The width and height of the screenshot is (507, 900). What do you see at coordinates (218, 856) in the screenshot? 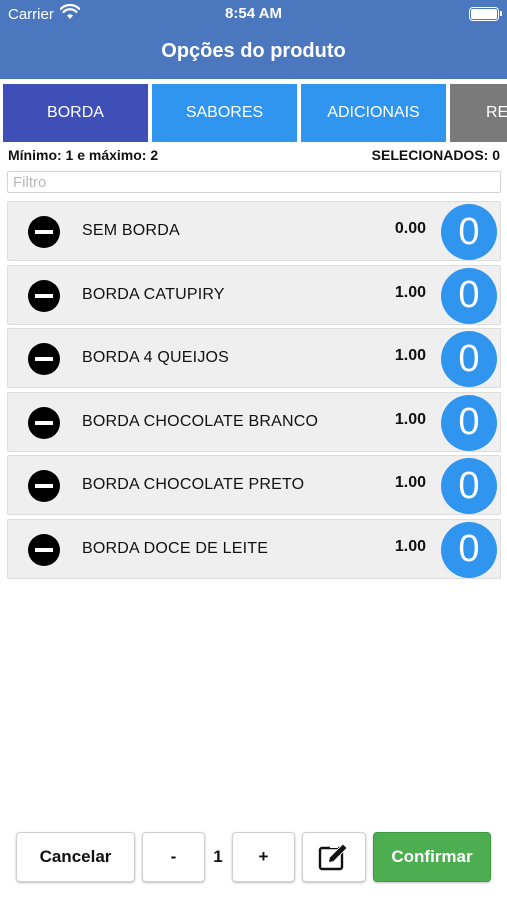
I see `quantity-value: 1` at bounding box center [218, 856].